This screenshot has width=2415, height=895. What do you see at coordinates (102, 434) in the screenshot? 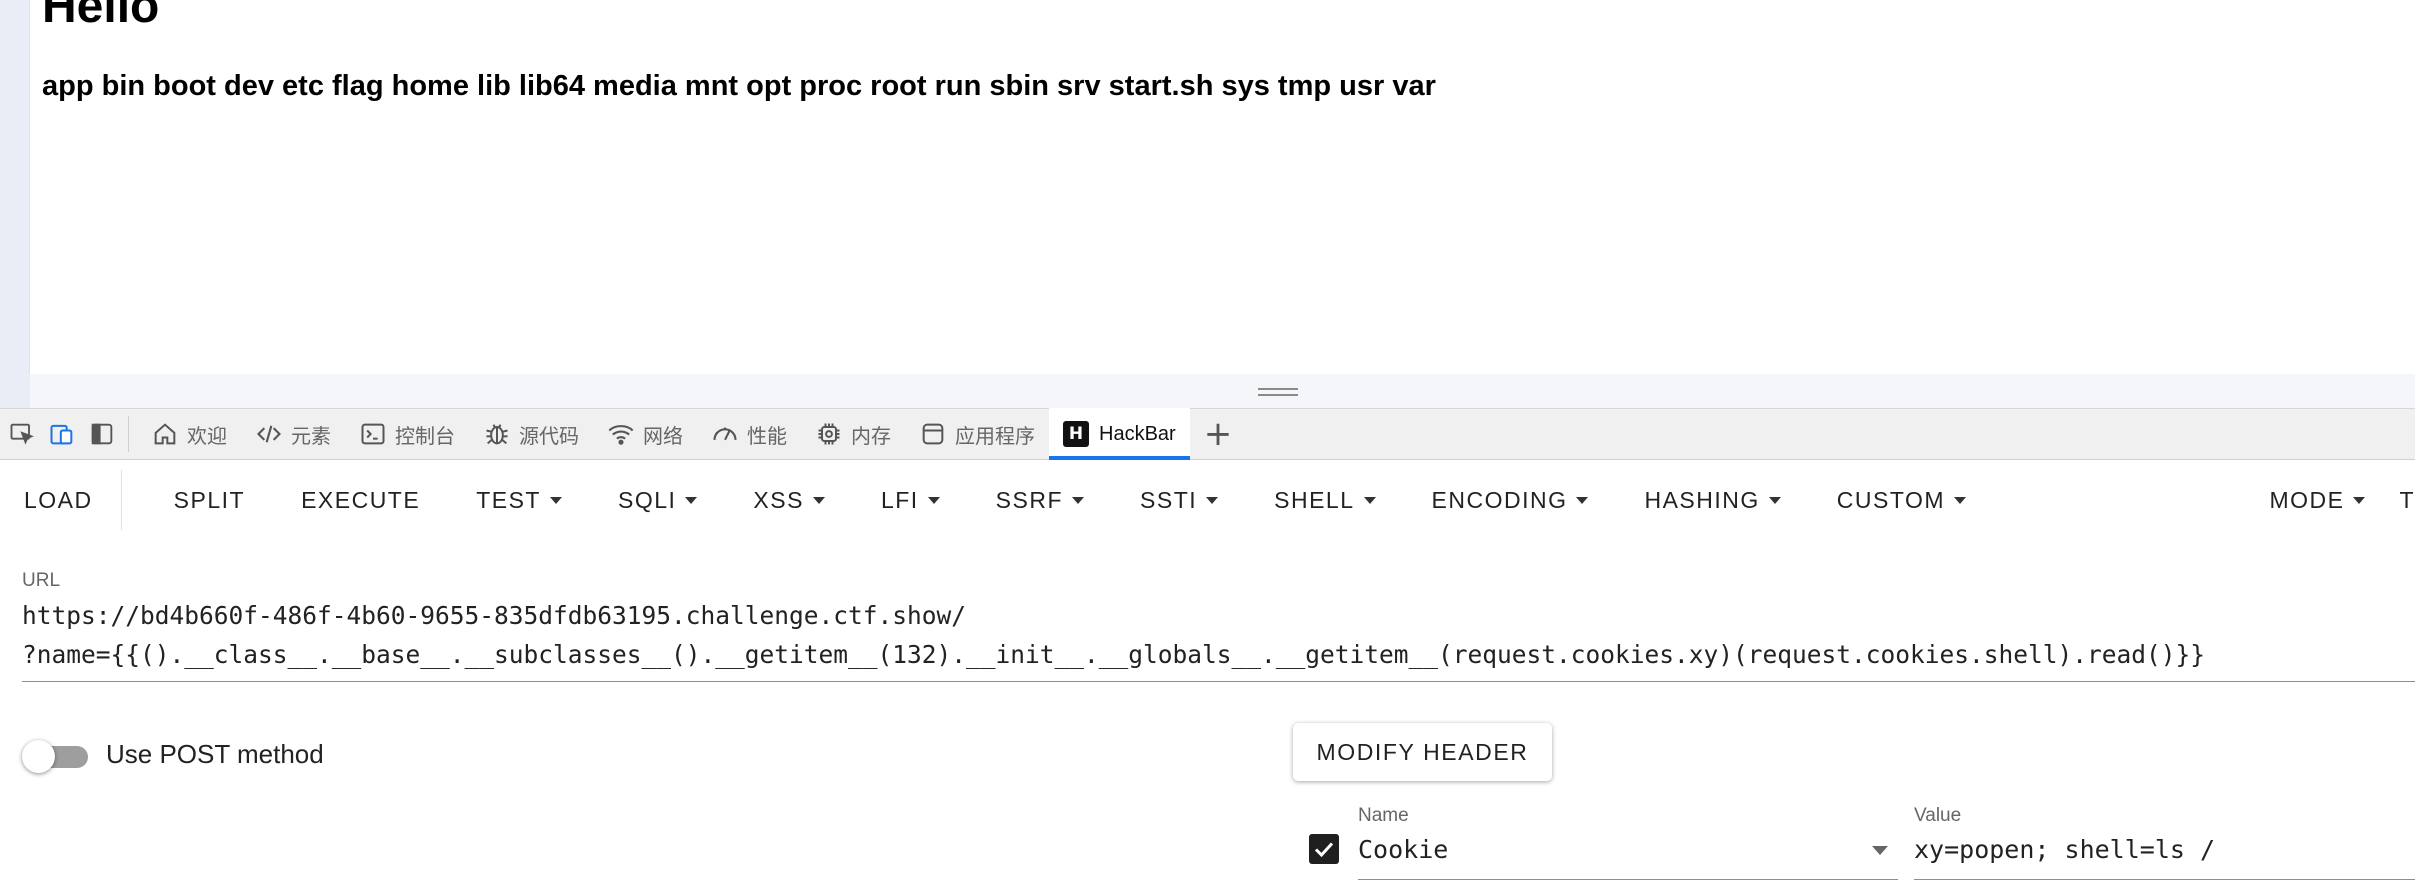
I see `dock-side-icon` at bounding box center [102, 434].